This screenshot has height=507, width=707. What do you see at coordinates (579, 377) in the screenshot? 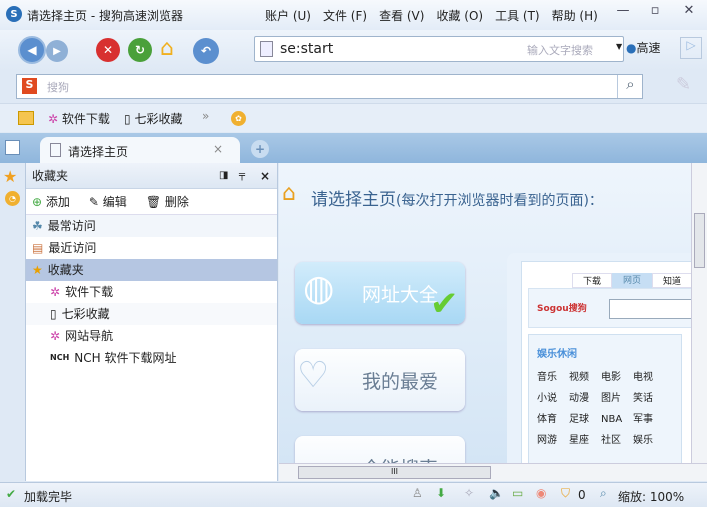
I see `preview-link: 视频` at bounding box center [579, 377].